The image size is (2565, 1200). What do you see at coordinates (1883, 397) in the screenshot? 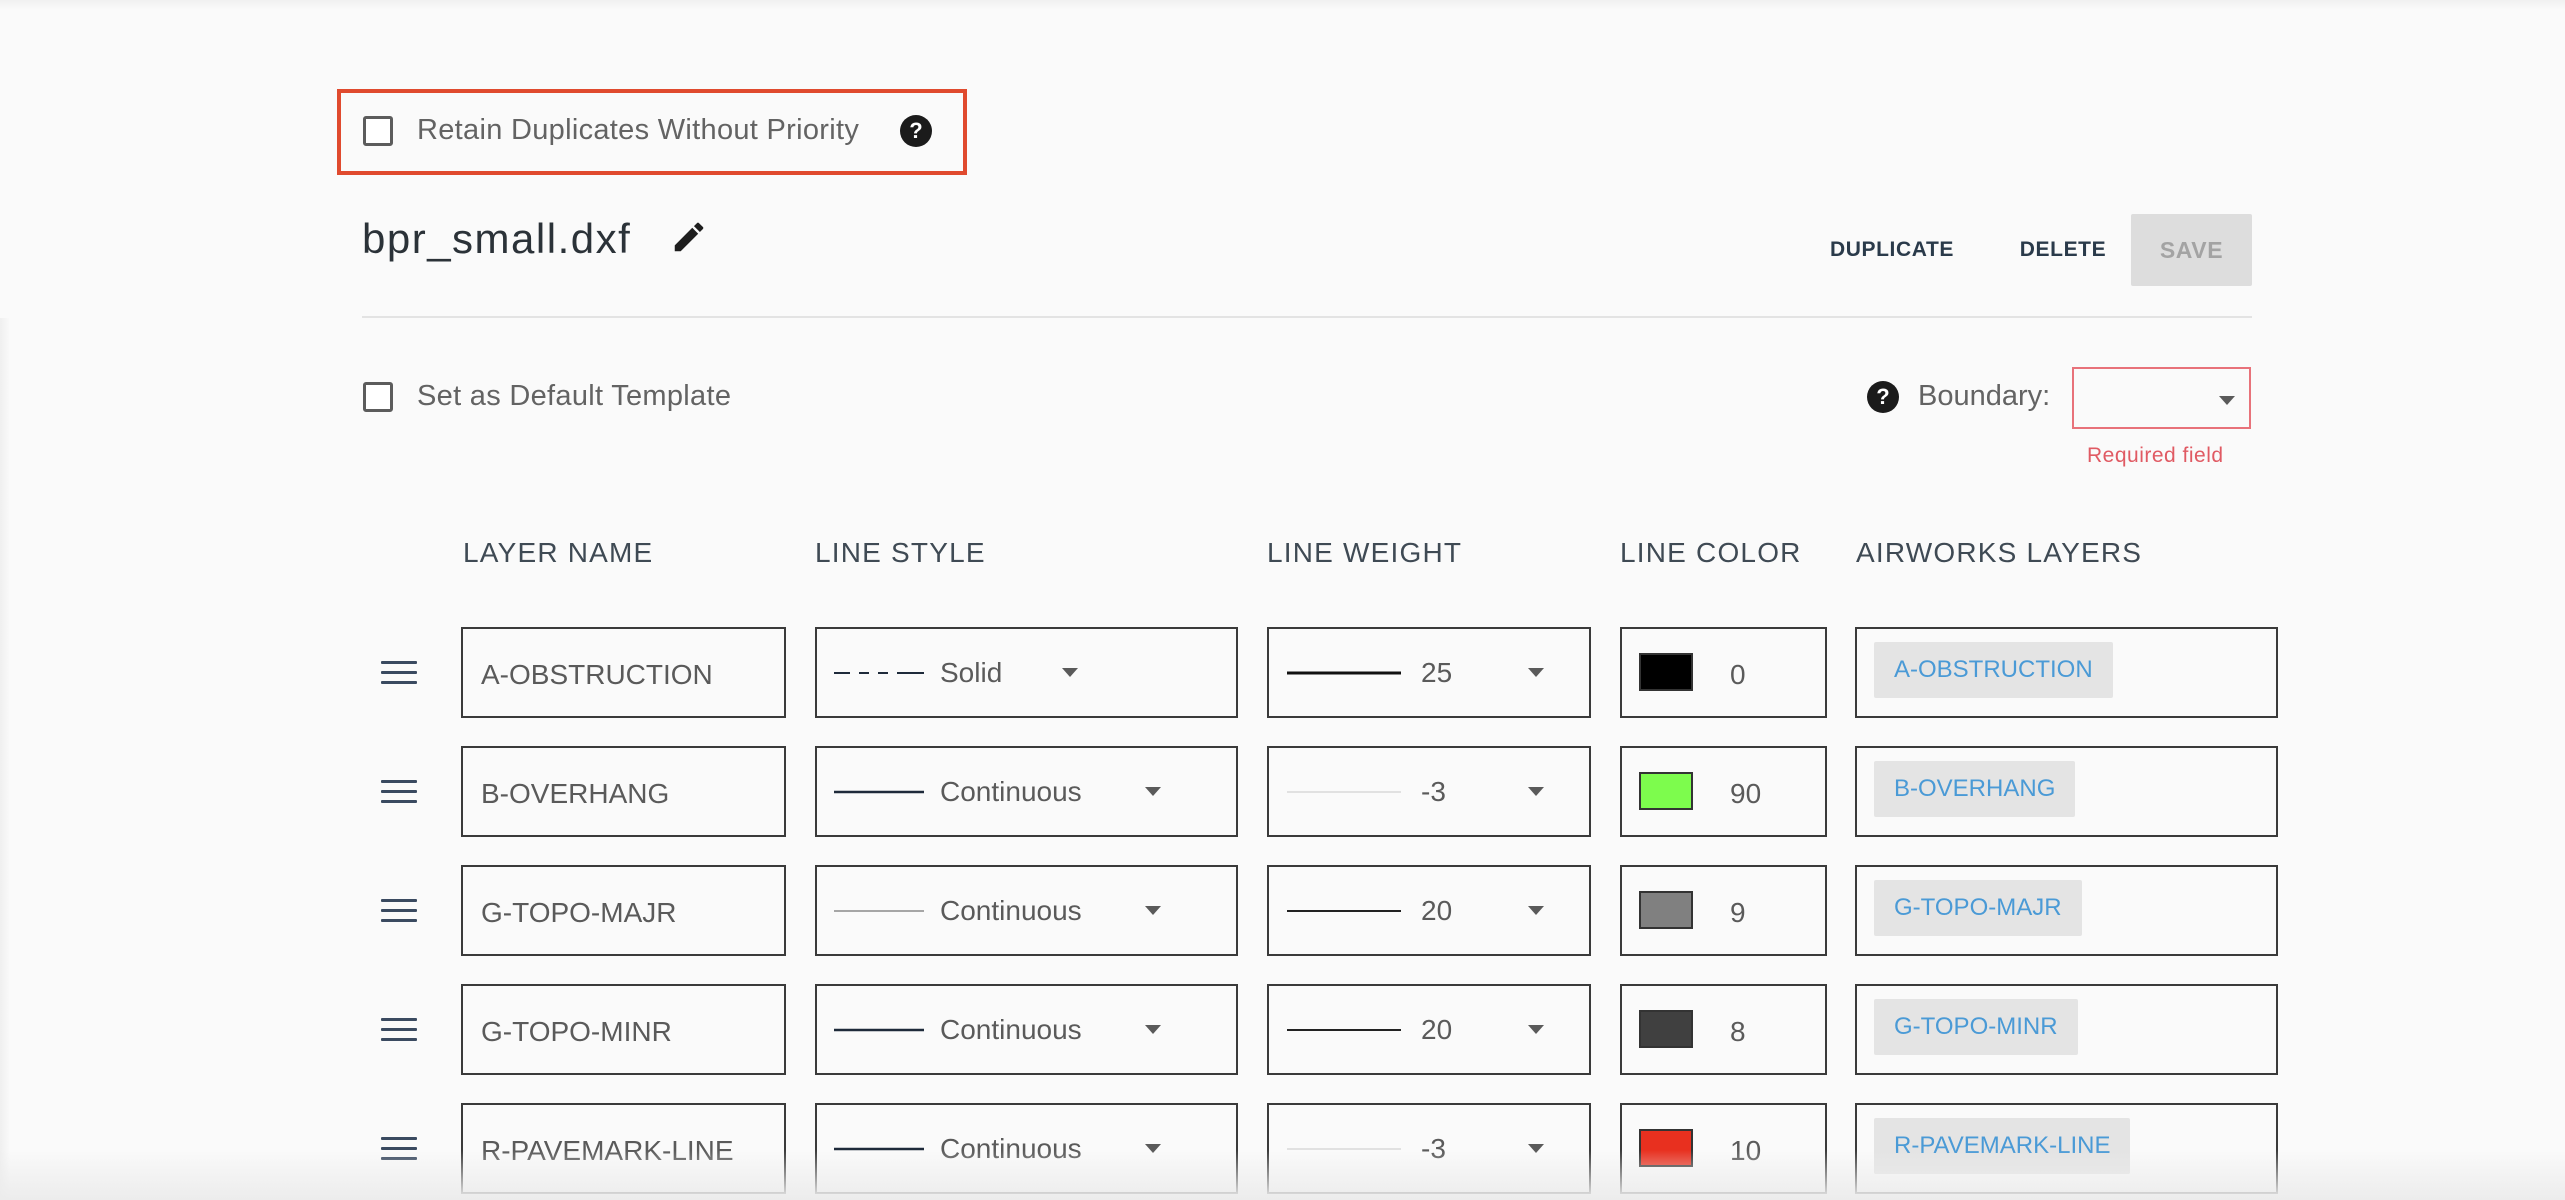
I see `boundary-help-icon: ?` at bounding box center [1883, 397].